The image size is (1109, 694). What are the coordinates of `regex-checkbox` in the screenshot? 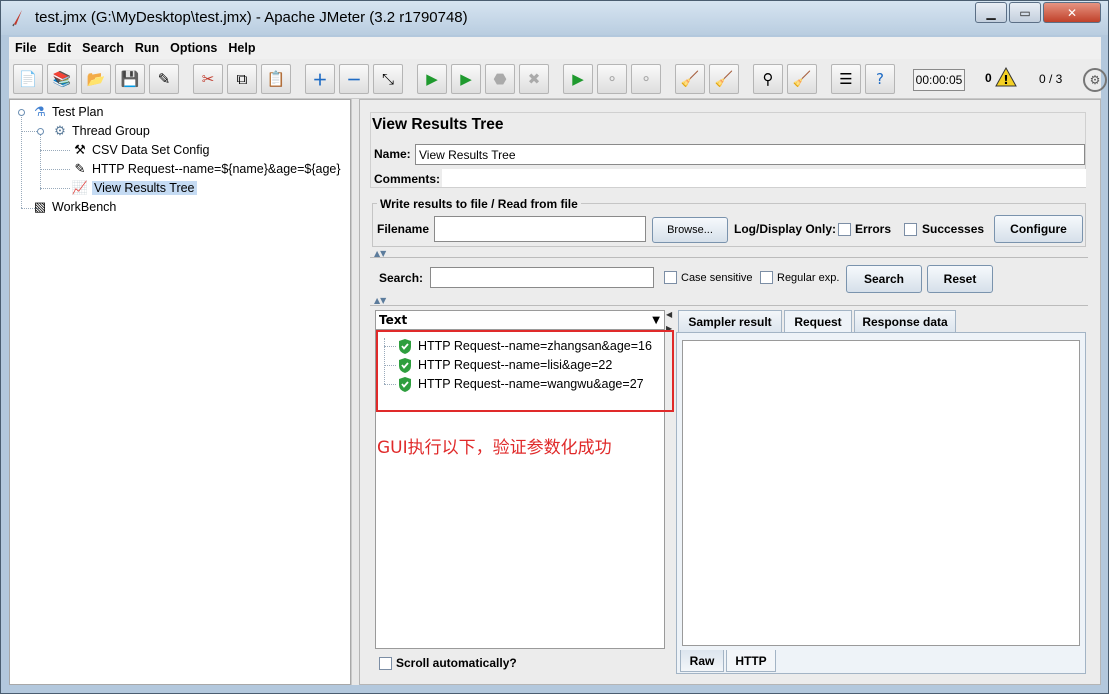 It's located at (766, 277).